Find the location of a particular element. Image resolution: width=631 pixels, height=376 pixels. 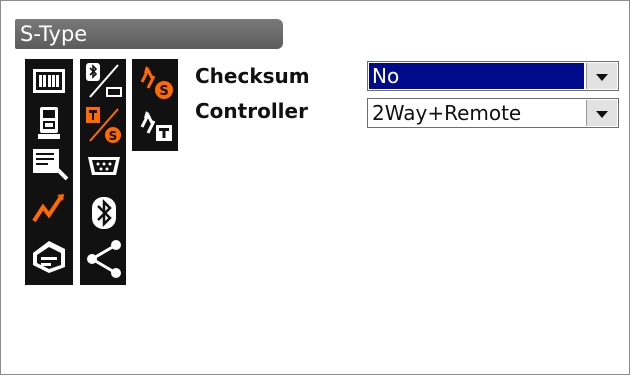

serial-port-icon is located at coordinates (104, 166).